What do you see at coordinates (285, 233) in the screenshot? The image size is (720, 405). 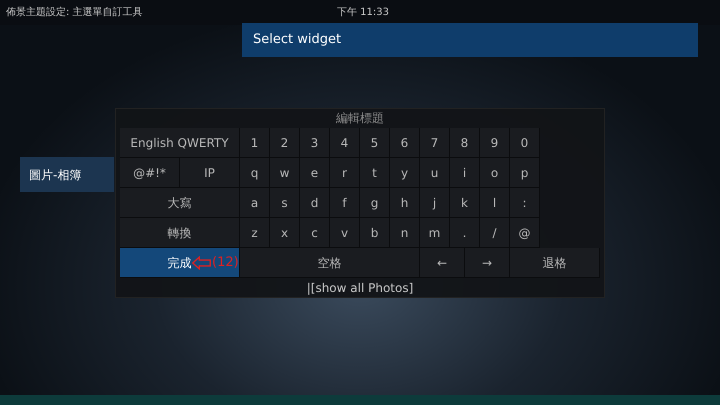 I see `keyboard-key: x` at bounding box center [285, 233].